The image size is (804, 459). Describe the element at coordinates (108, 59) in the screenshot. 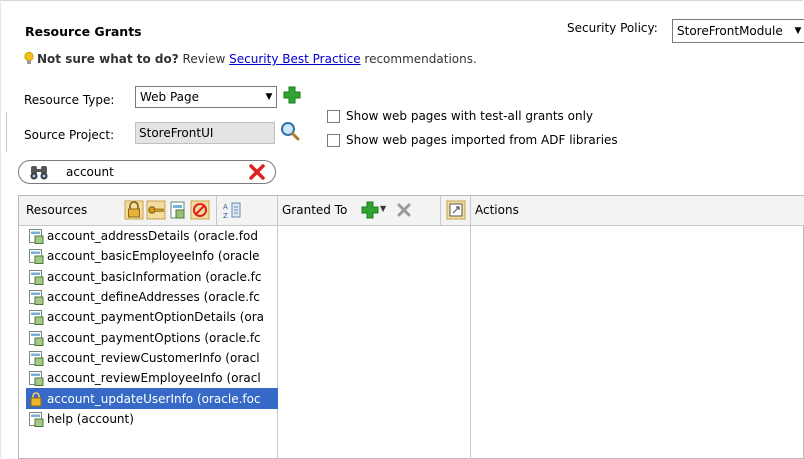

I see `hint-bold: Not sure what to do?` at that location.